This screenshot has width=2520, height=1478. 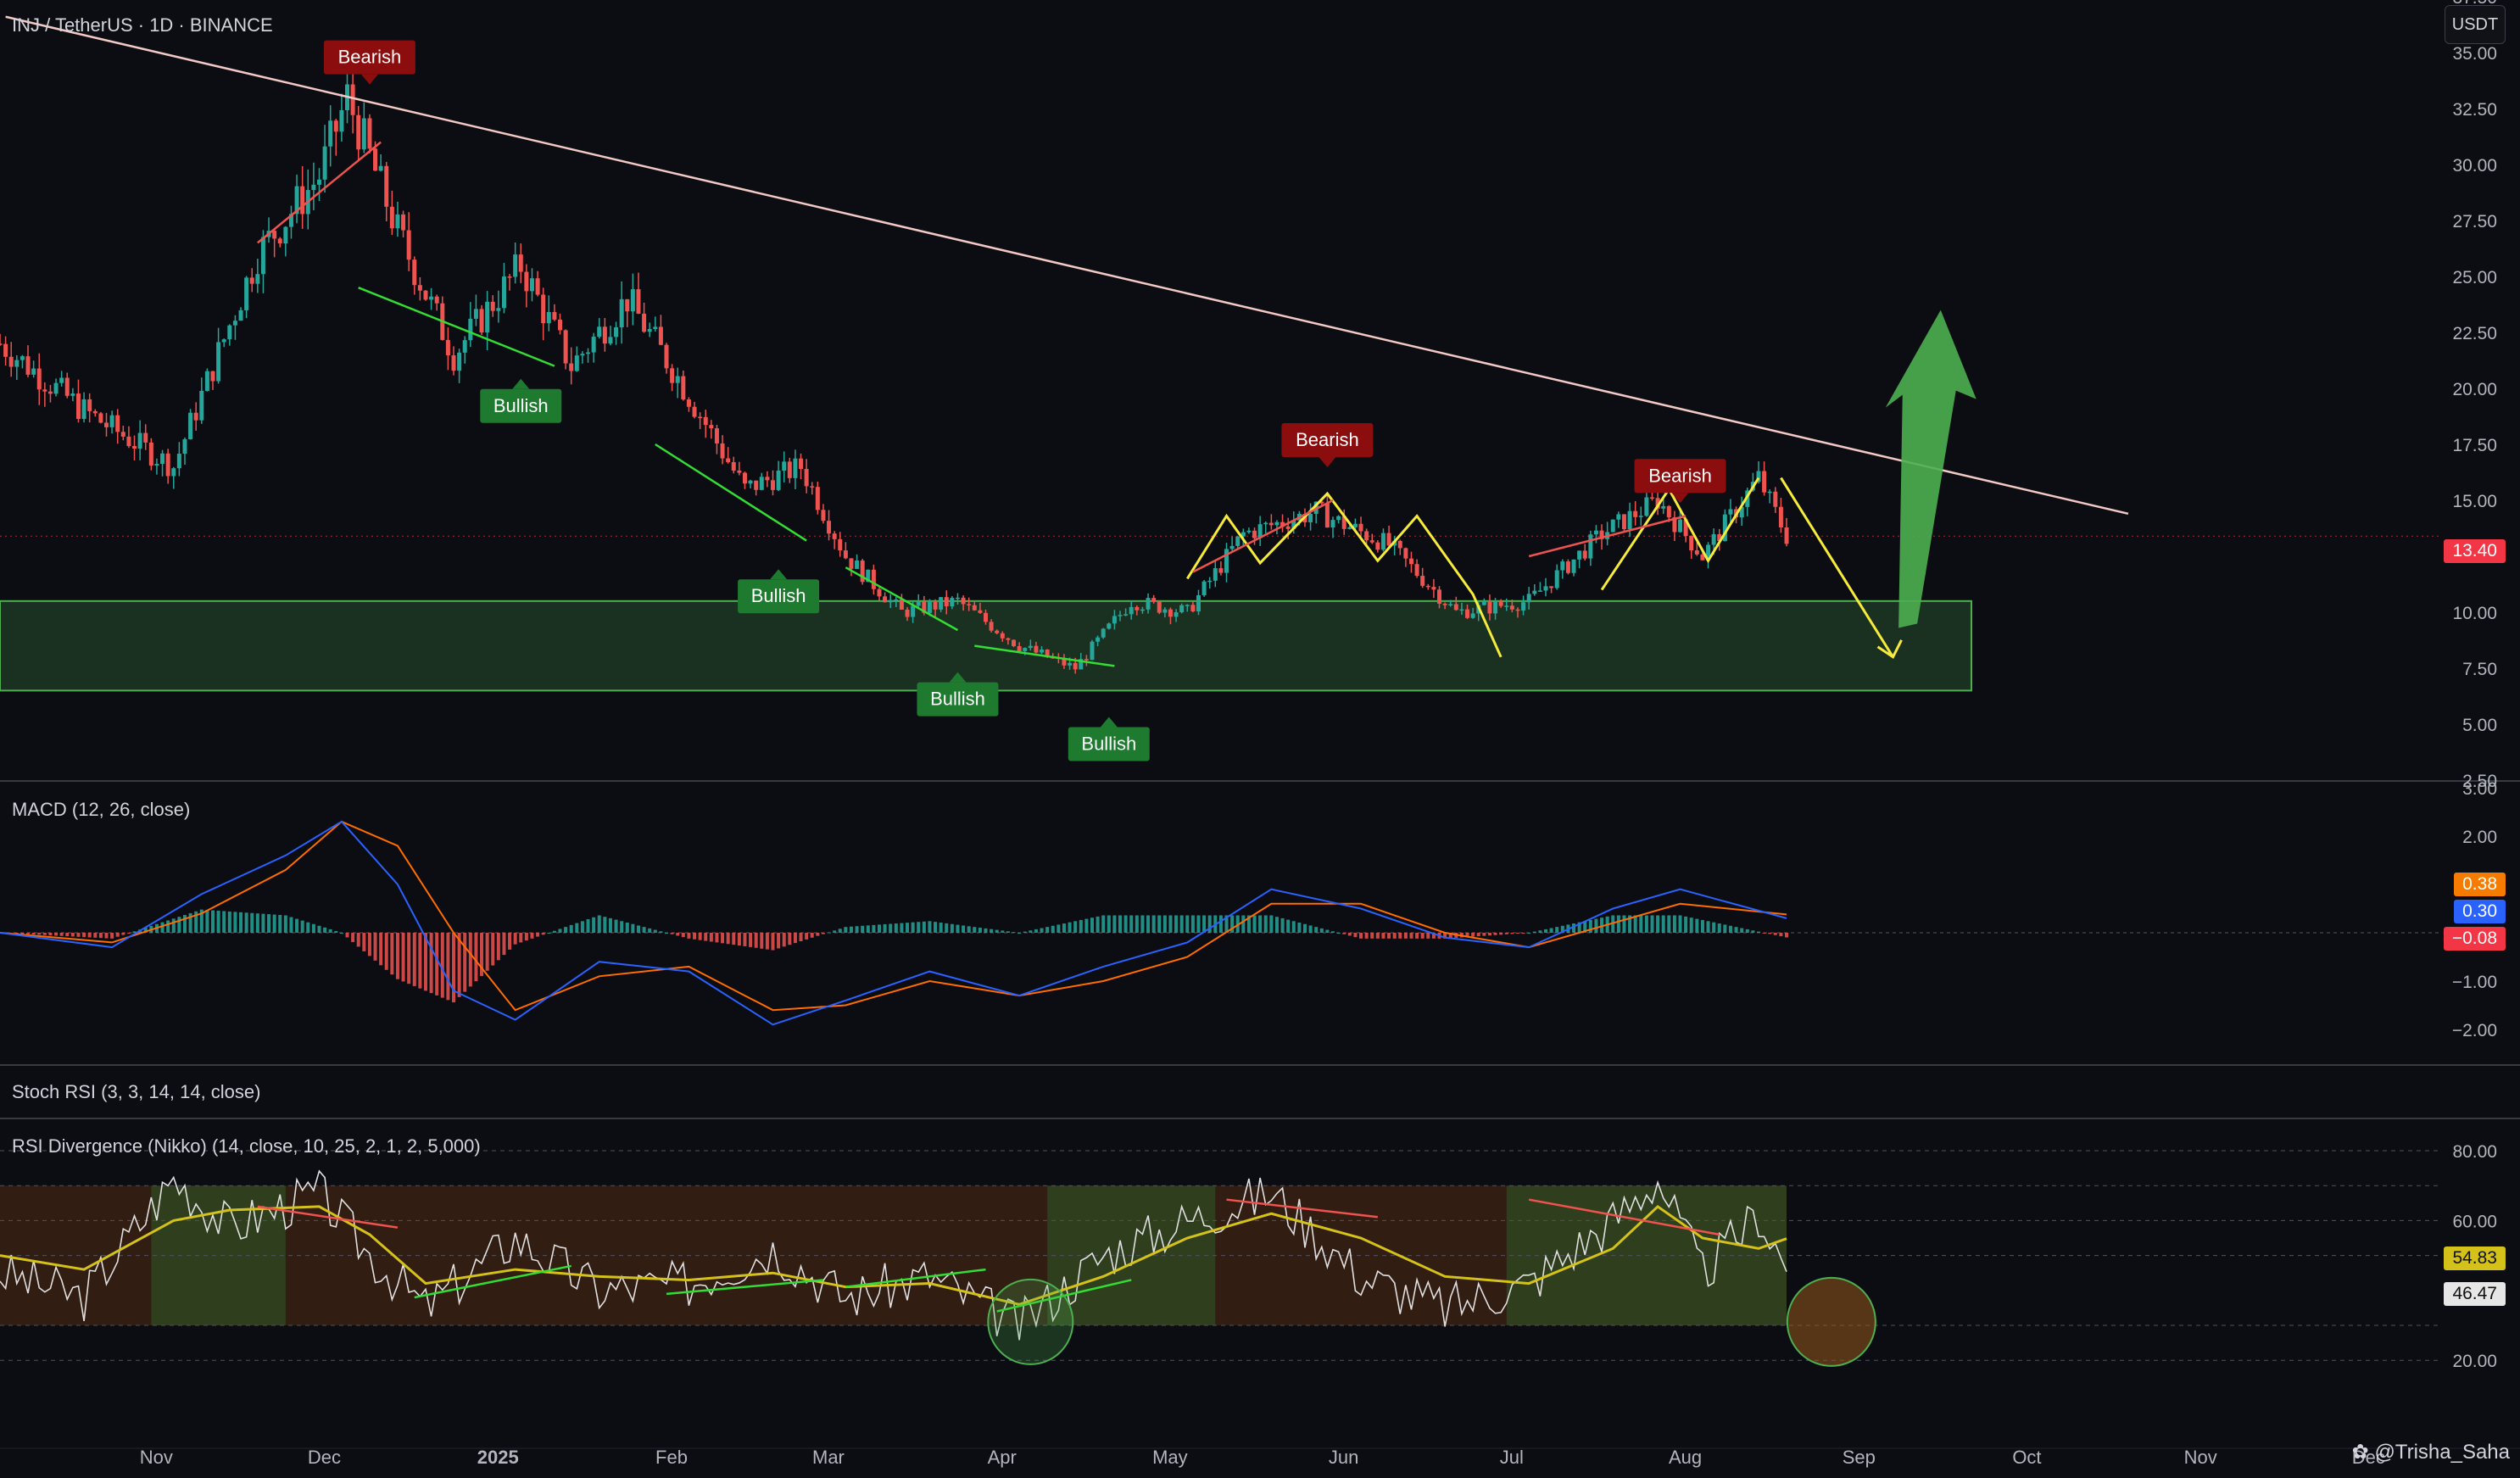 I want to click on currency-button: USDT, so click(x=2475, y=24).